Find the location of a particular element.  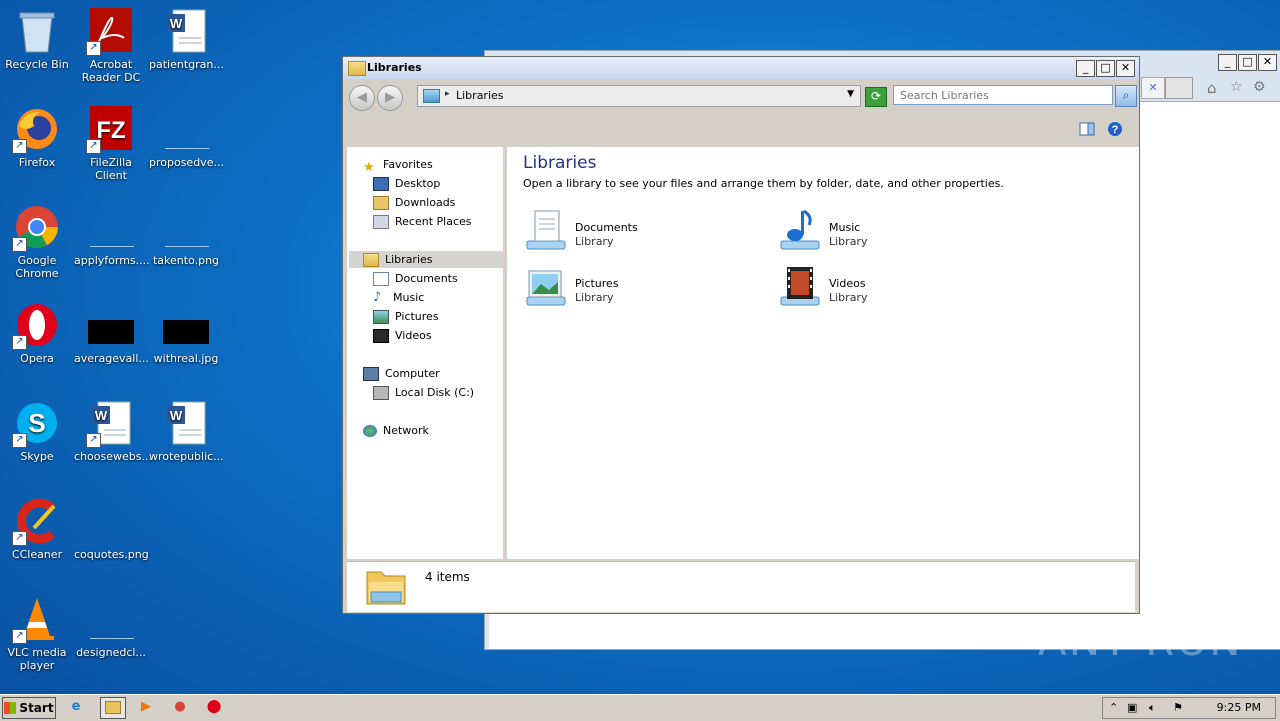

nav-desktop: Desktop is located at coordinates (406, 183).